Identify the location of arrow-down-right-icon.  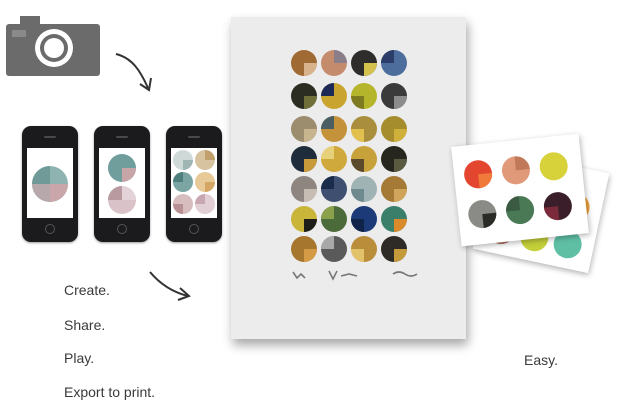
(134, 73).